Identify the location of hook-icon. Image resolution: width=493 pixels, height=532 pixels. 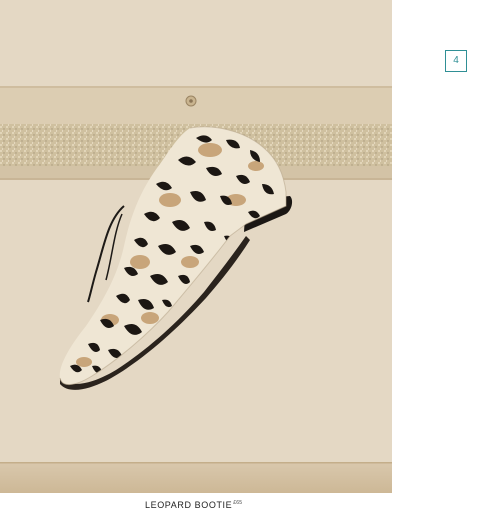
(191, 101).